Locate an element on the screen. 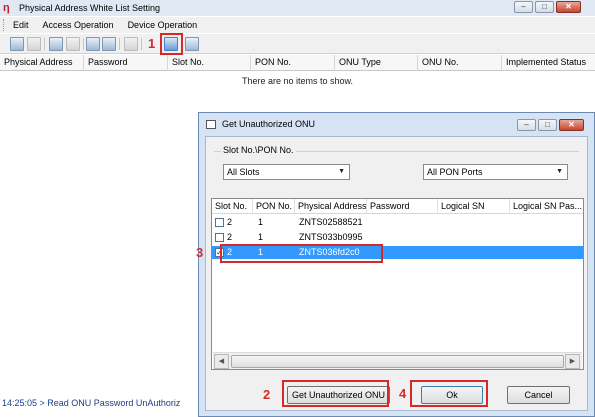  step-4-highlight is located at coordinates (449, 393).